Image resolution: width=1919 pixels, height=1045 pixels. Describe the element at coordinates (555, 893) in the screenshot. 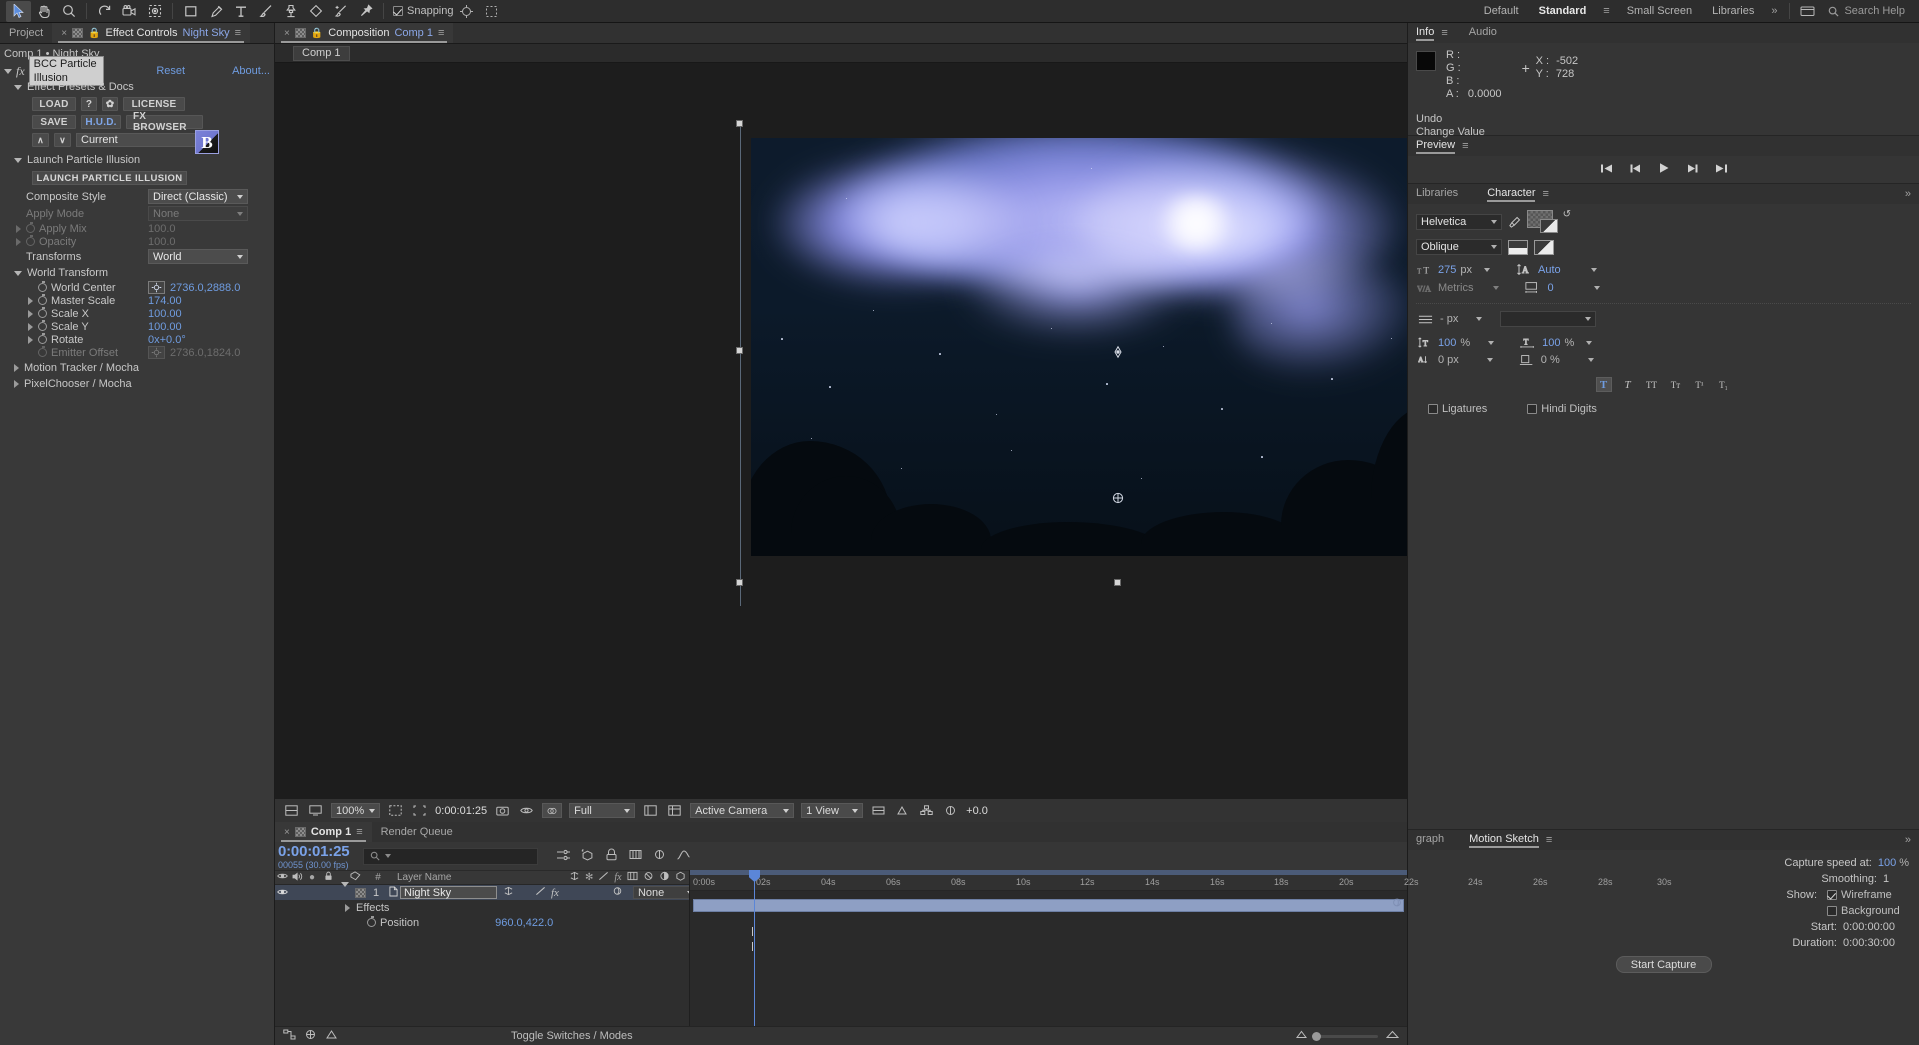

I see `layer-effects-switch: fx` at that location.